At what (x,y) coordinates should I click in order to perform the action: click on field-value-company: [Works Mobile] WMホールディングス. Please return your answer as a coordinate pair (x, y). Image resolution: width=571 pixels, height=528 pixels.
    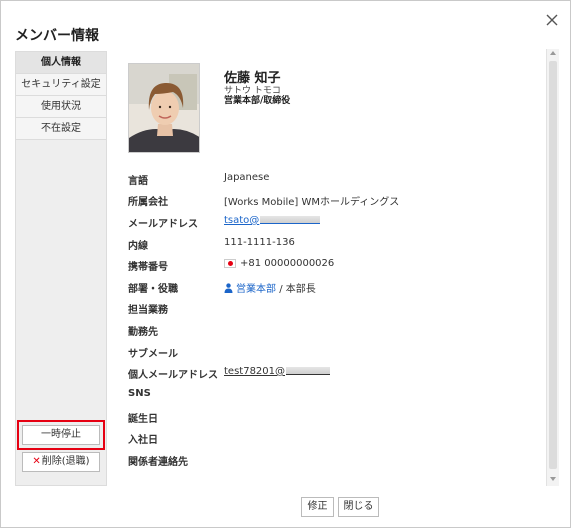
    Looking at the image, I should click on (312, 202).